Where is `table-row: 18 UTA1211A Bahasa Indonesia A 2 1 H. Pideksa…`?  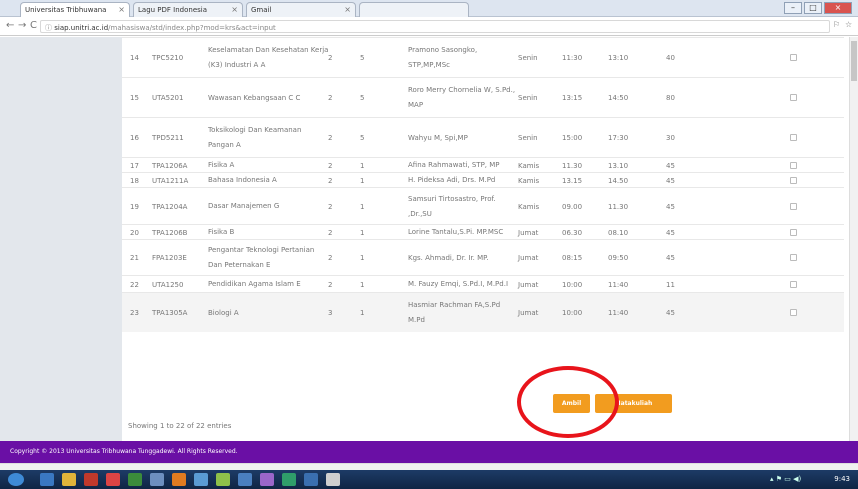 table-row: 18 UTA1211A Bahasa Indonesia A 2 1 H. Pideksa… is located at coordinates (483, 179).